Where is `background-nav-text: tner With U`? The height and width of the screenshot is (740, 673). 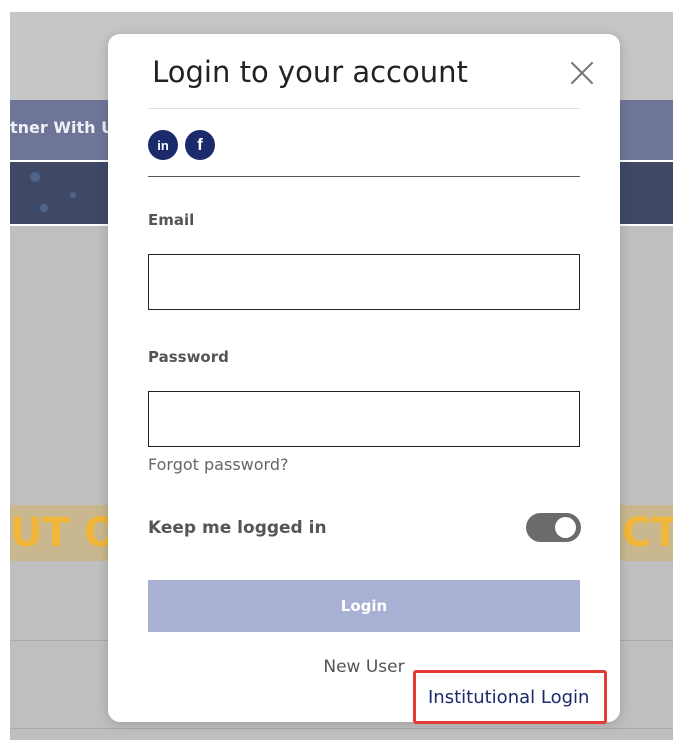
background-nav-text: tner With U is located at coordinates (62, 127).